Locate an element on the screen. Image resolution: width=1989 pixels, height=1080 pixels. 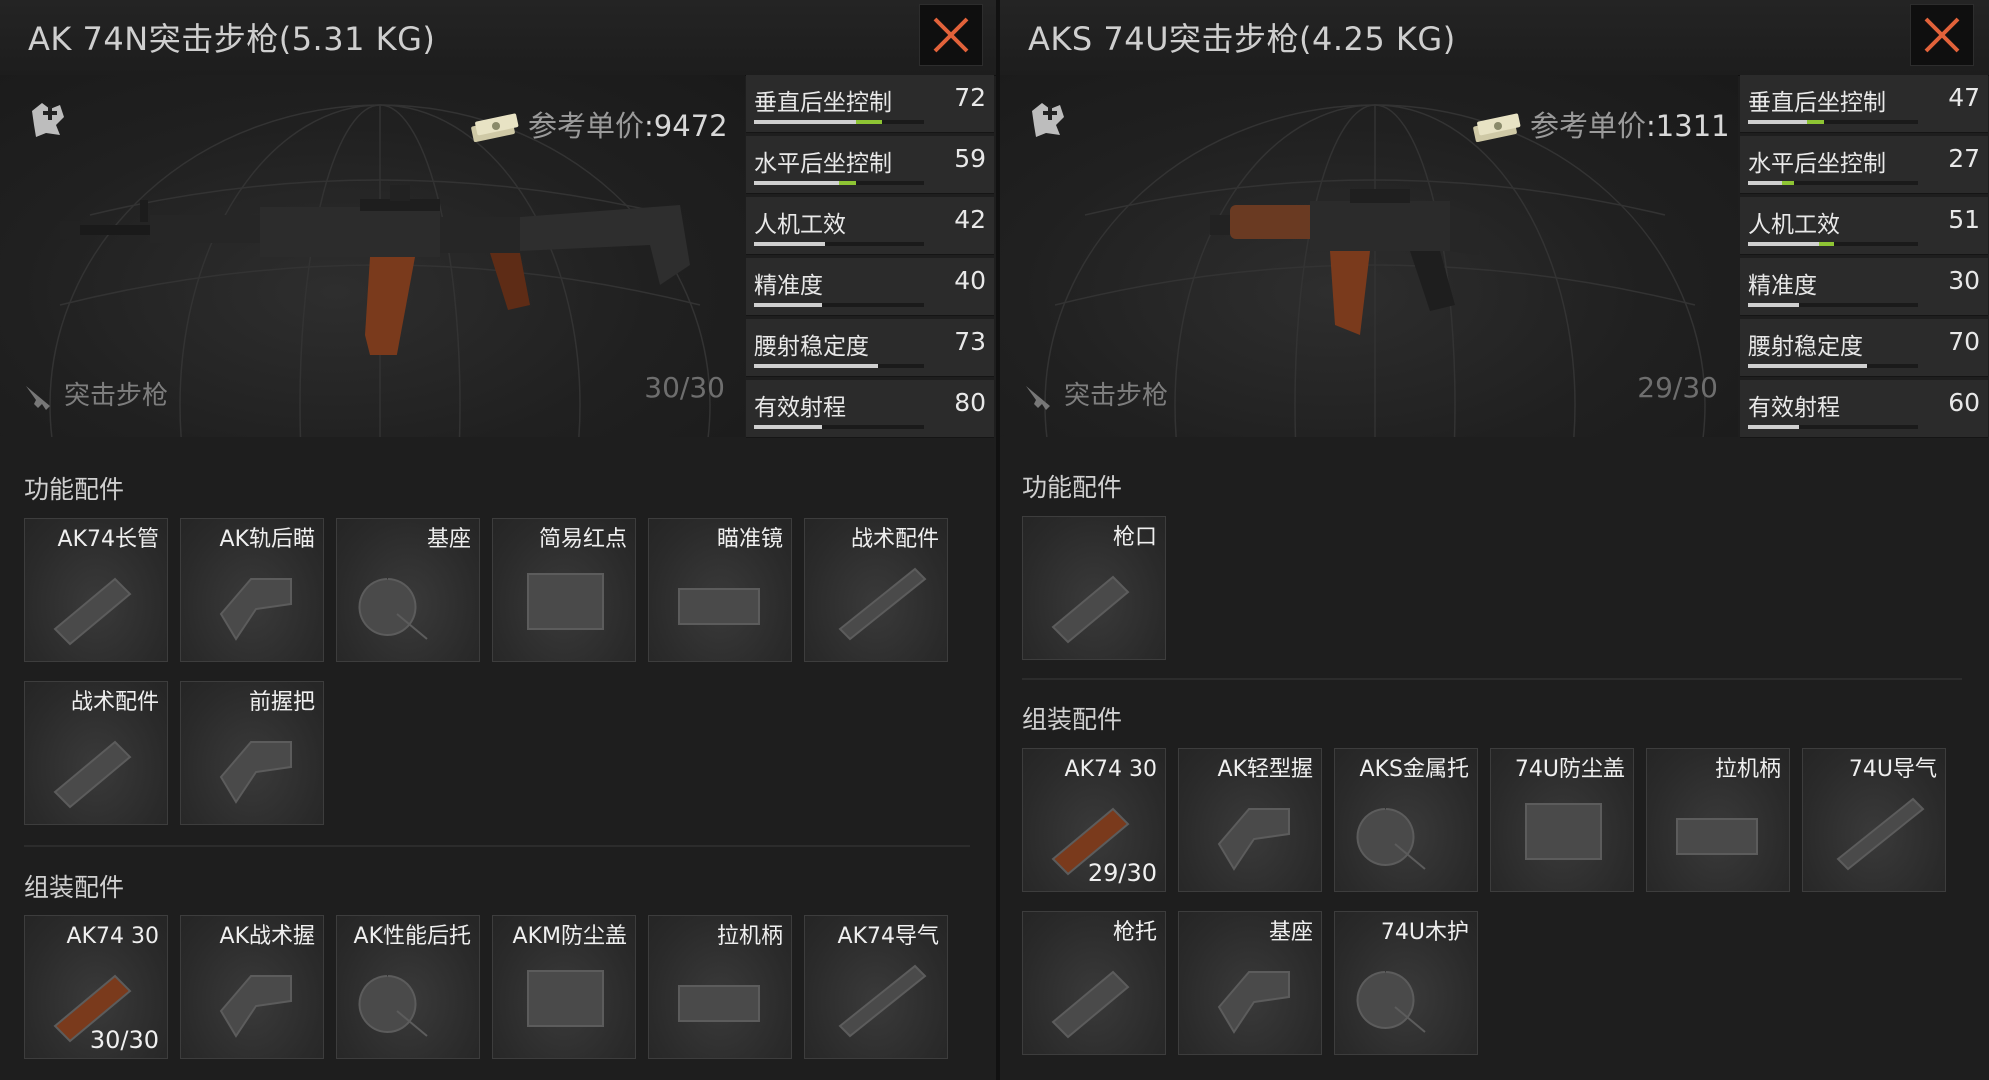
attachment-slot-label: 枪托 is located at coordinates (1134, 932).